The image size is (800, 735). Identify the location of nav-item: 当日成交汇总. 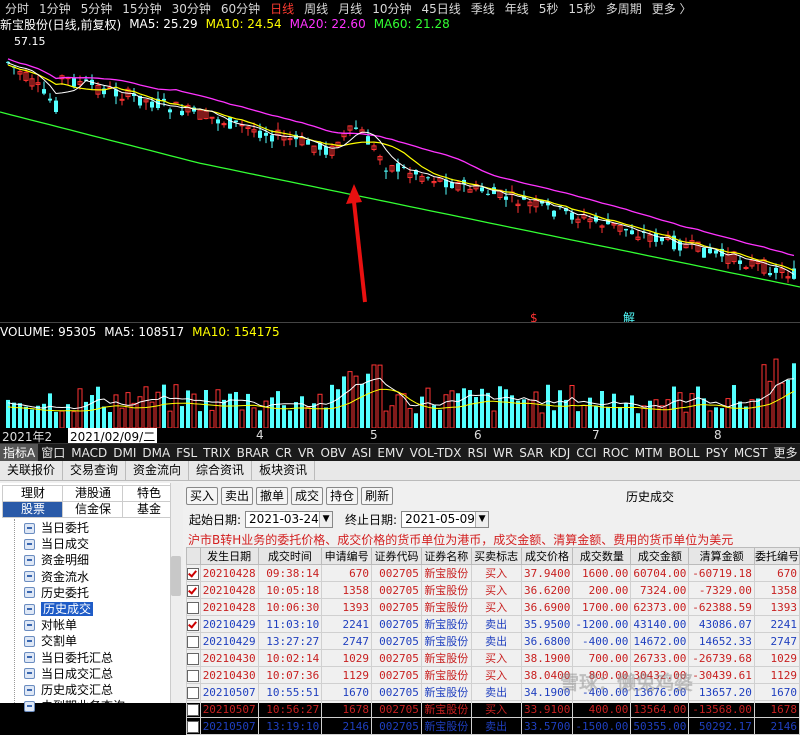
(68, 674).